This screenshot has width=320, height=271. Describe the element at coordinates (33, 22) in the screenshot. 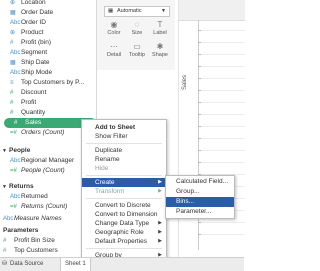

I see `field-label: Order ID` at that location.